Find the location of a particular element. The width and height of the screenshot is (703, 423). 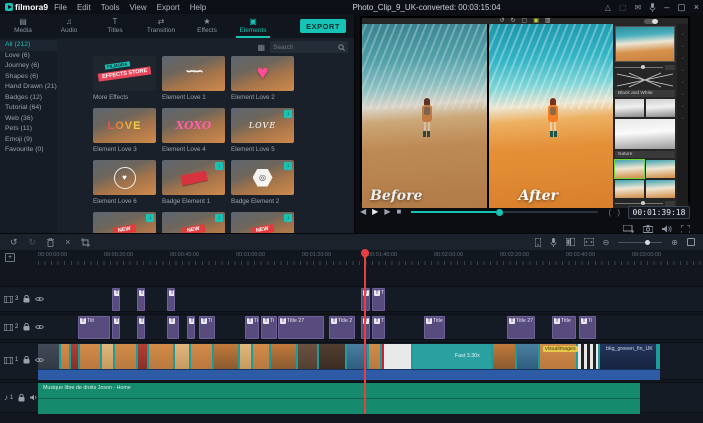

media-tab: ⇄ Transition is located at coordinates (161, 26).